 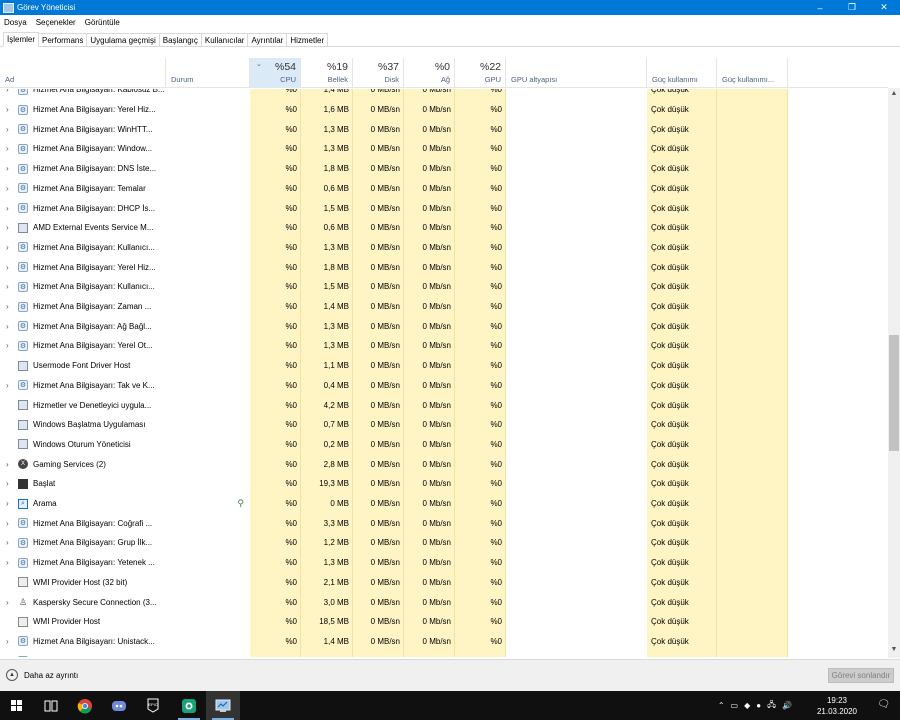 I want to click on taskbar-task-manager, so click(x=223, y=705).